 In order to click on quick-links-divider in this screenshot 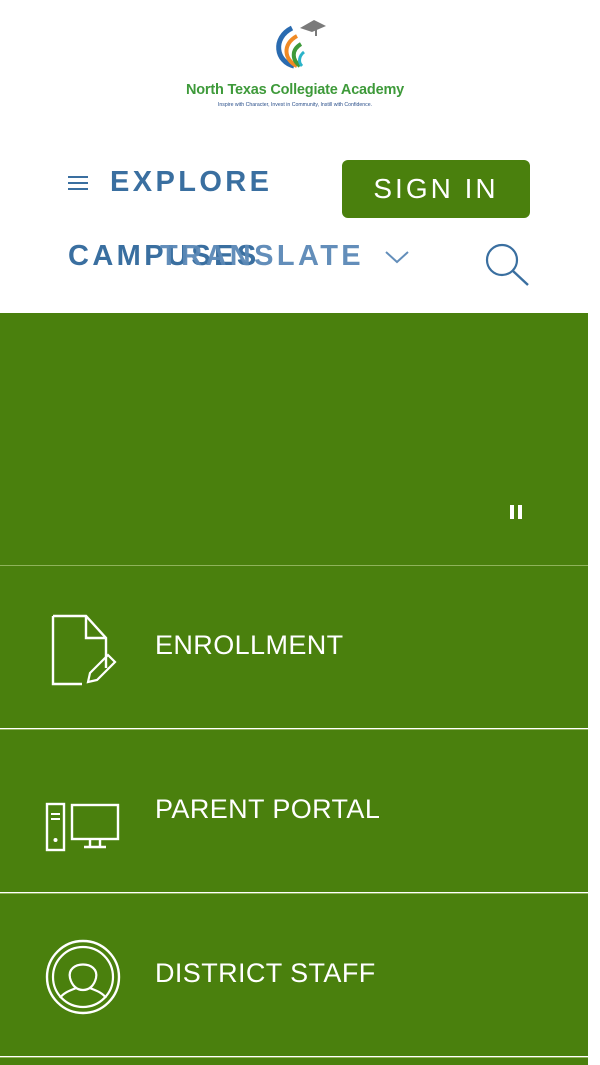, I will do `click(294, 1061)`.